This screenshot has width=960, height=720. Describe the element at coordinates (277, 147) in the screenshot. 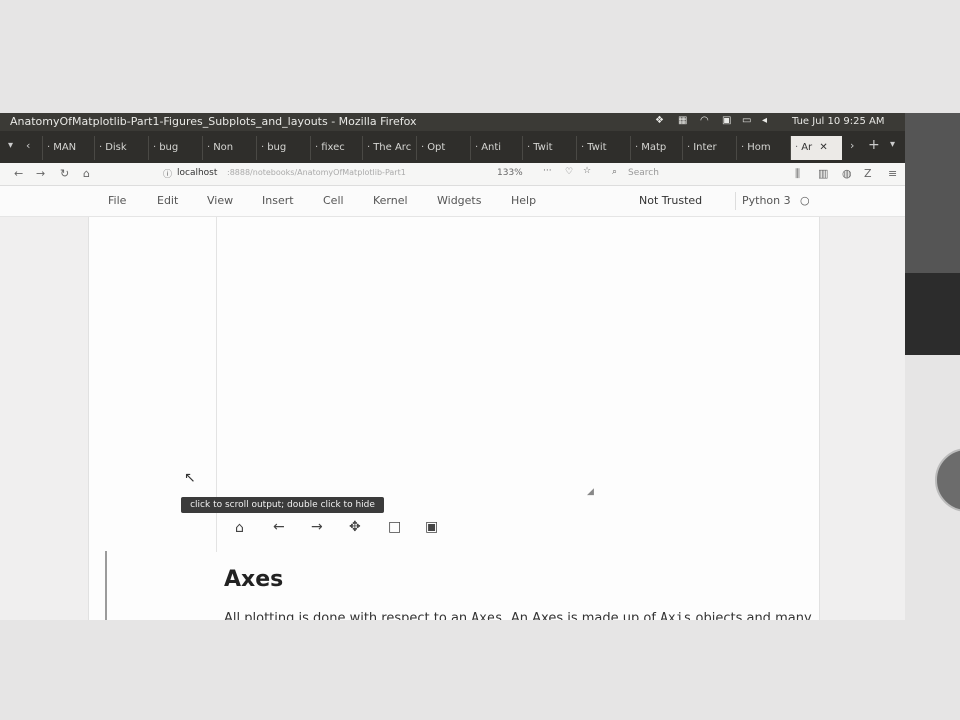

I see `tab-label: bug` at that location.